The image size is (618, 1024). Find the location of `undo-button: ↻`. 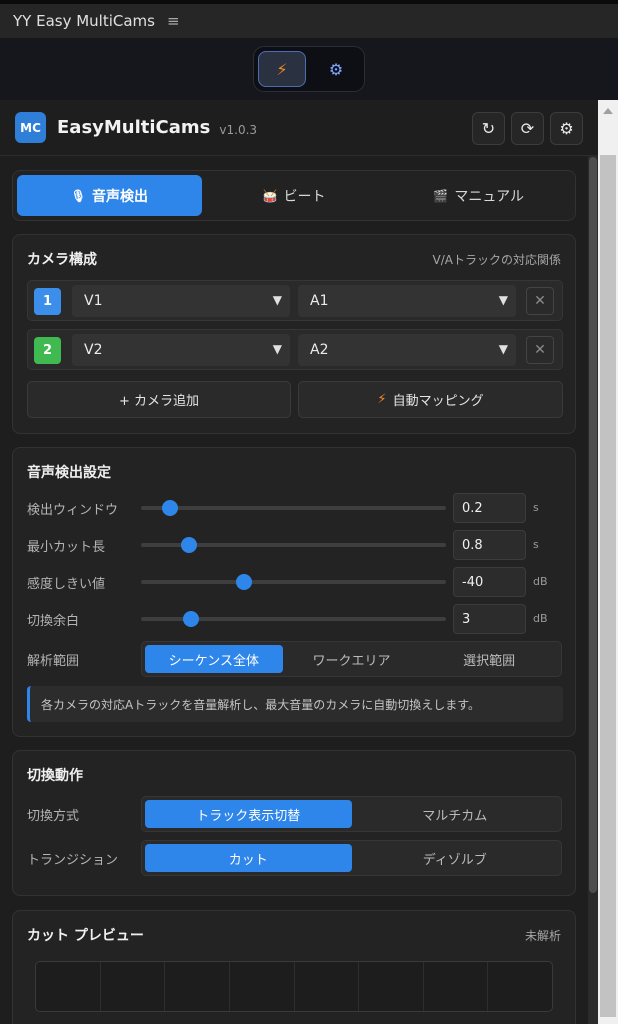

undo-button: ↻ is located at coordinates (488, 128).